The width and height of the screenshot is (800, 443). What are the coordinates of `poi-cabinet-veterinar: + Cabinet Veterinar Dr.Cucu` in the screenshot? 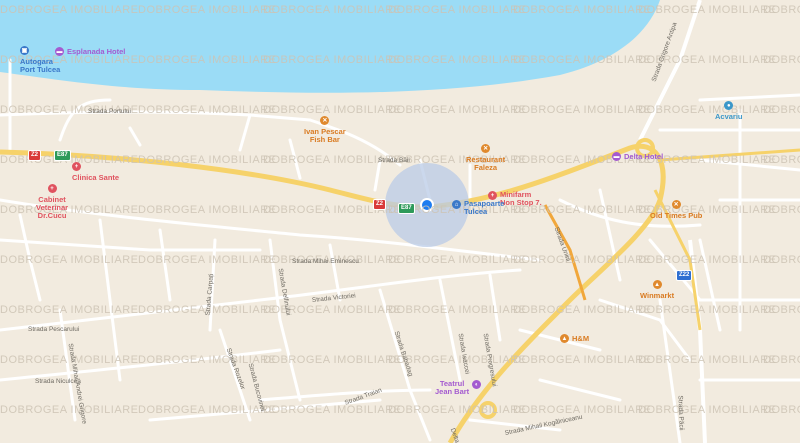 It's located at (52, 202).